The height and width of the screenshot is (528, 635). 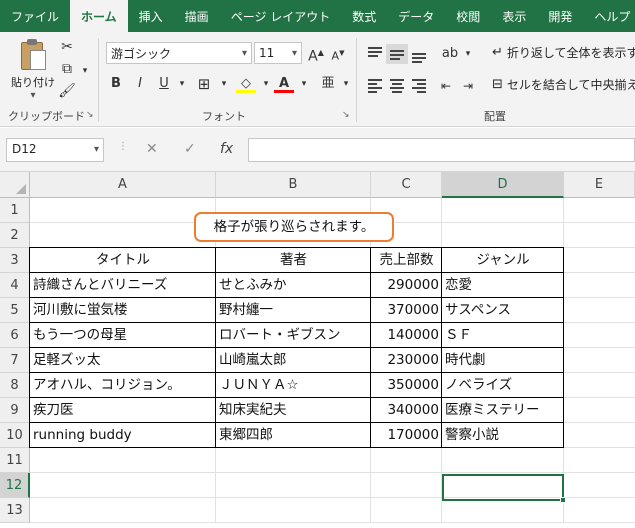 I want to click on table-cell: 140000, so click(x=406, y=335).